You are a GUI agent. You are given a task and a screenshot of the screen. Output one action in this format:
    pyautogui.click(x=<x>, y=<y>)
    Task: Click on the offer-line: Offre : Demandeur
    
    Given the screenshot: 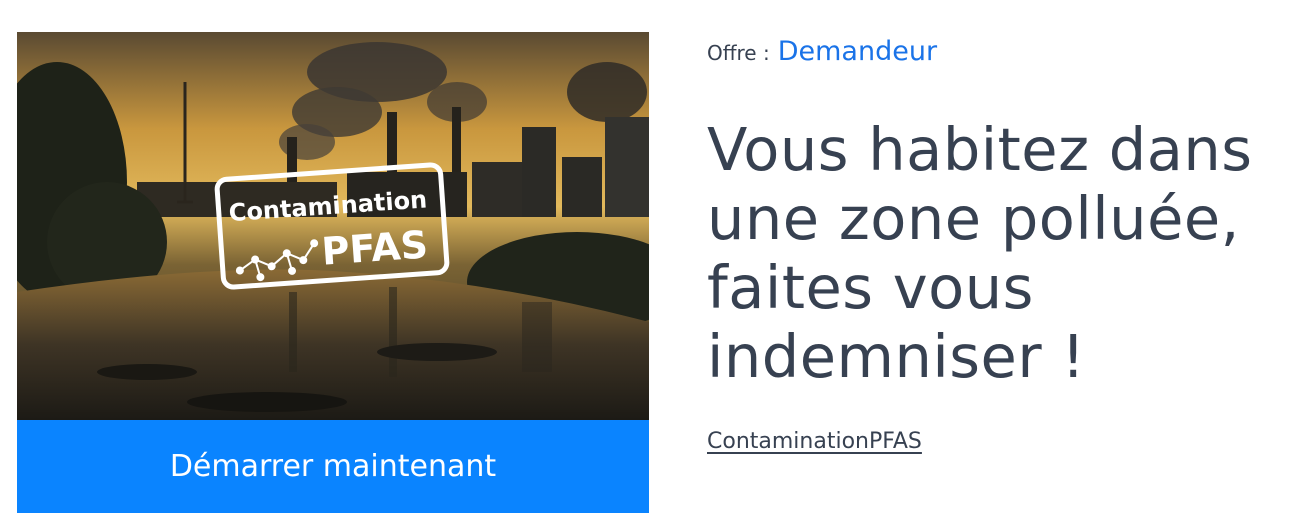 What is the action you would take?
    pyautogui.click(x=1002, y=51)
    